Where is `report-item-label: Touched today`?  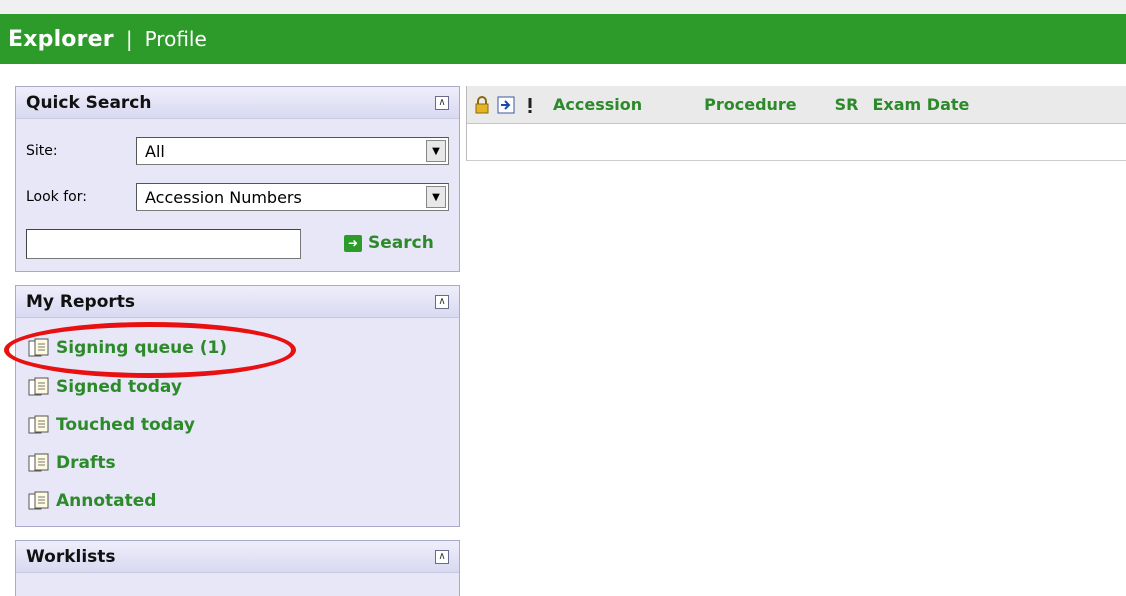
report-item-label: Touched today is located at coordinates (125, 425).